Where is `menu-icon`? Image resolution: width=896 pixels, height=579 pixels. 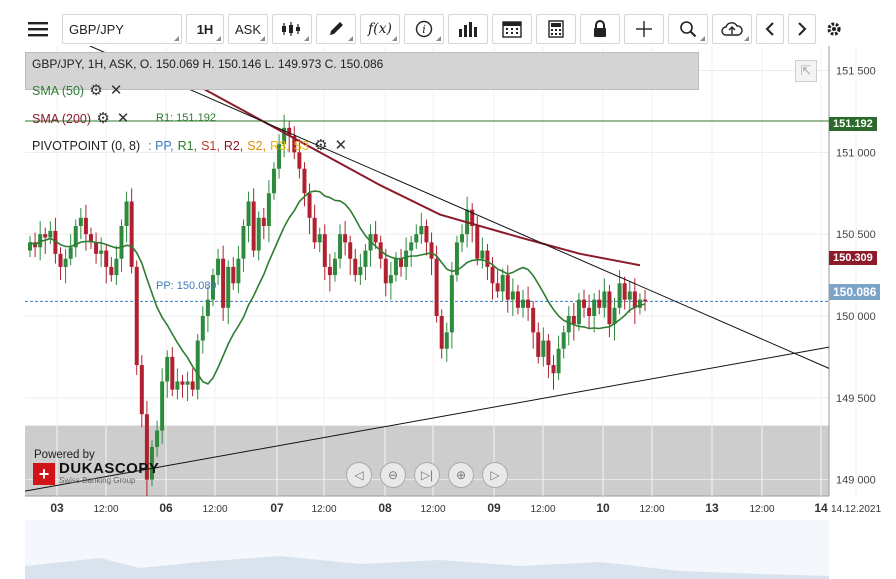
menu-icon is located at coordinates (38, 29).